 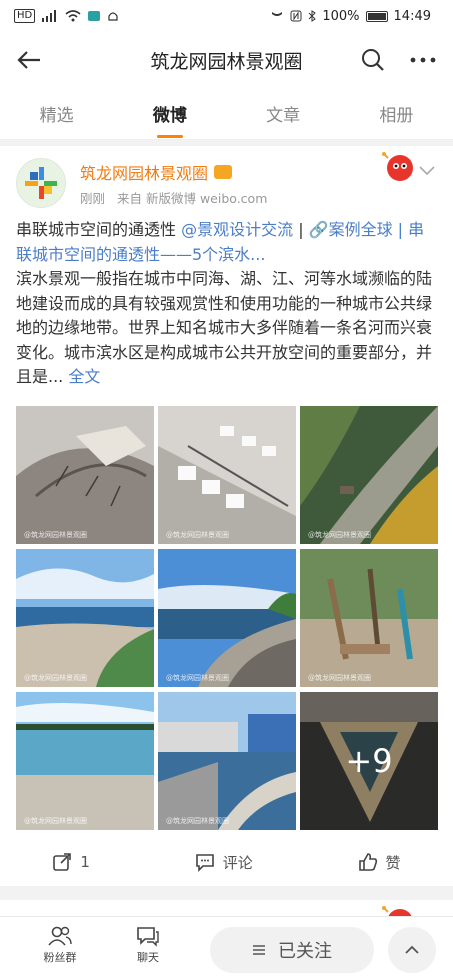 What do you see at coordinates (277, 14) in the screenshot?
I see `alarm-icon` at bounding box center [277, 14].